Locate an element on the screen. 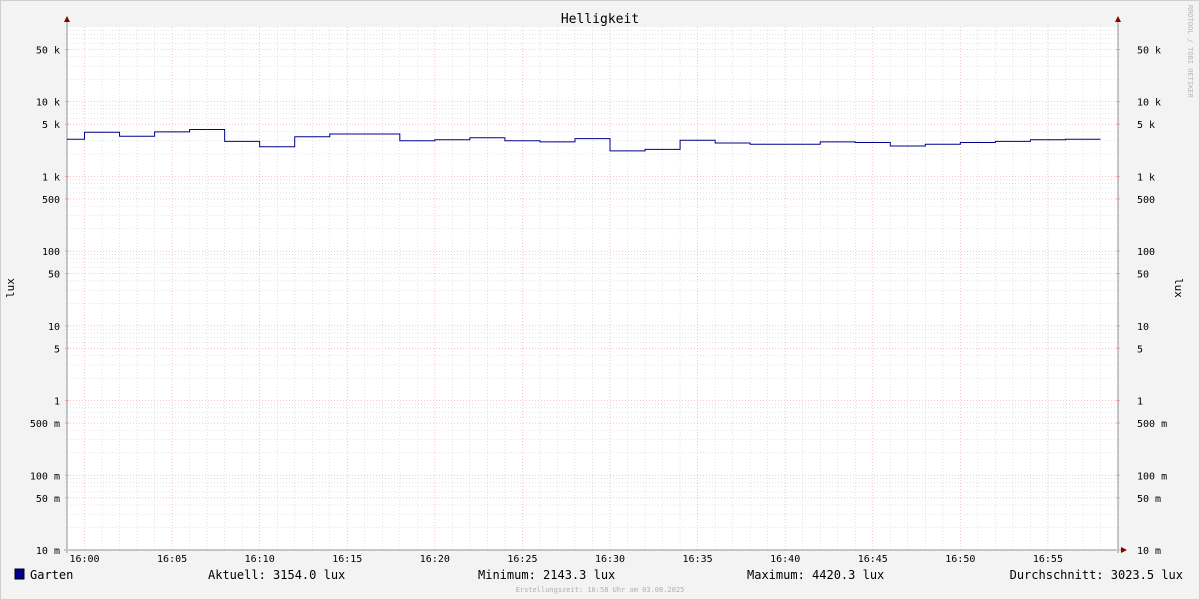  y-tick-label-left: 50 m is located at coordinates (48, 499).